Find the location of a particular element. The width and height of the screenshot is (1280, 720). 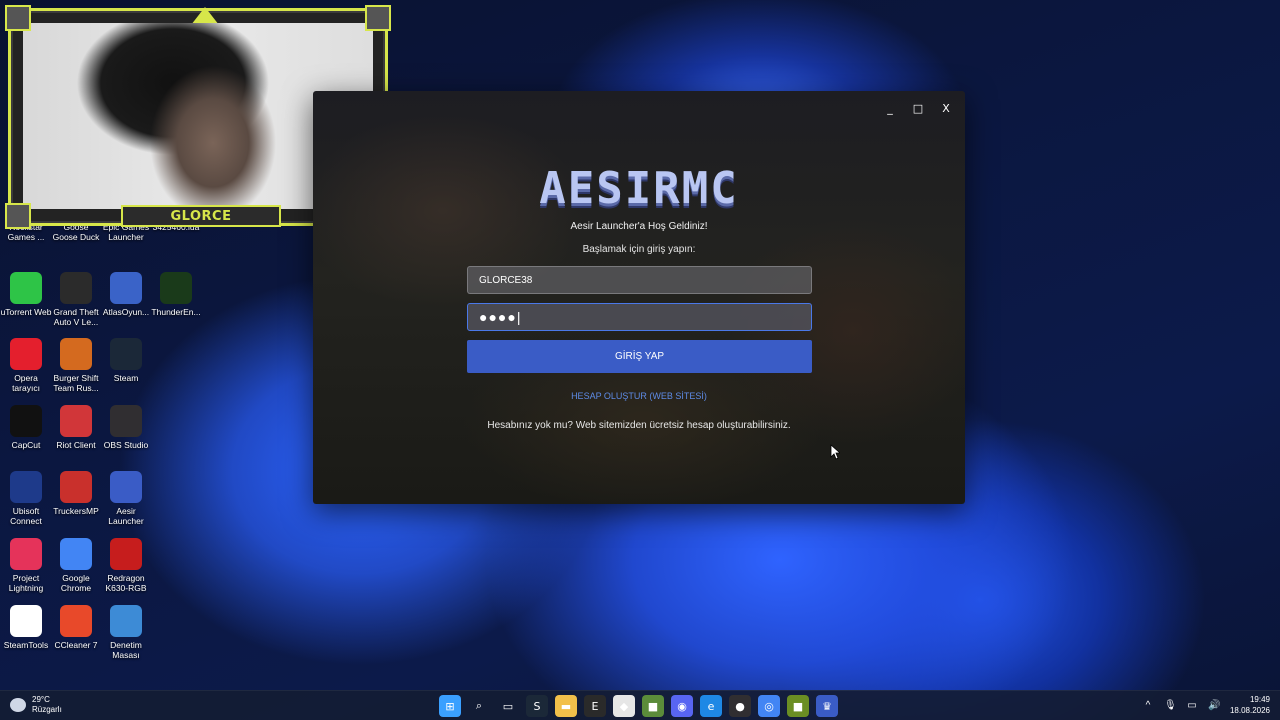

desktop-icon: Riot Client is located at coordinates (76, 427).